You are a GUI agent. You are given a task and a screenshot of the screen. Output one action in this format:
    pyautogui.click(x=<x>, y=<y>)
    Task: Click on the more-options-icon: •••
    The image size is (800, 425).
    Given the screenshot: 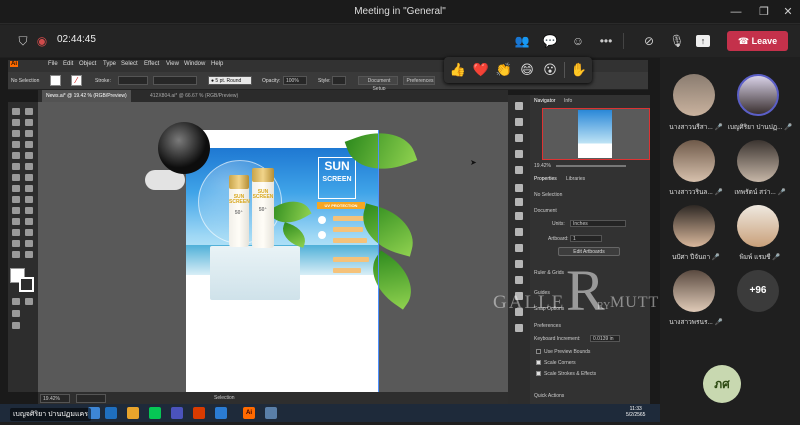 What is the action you would take?
    pyautogui.click(x=606, y=41)
    